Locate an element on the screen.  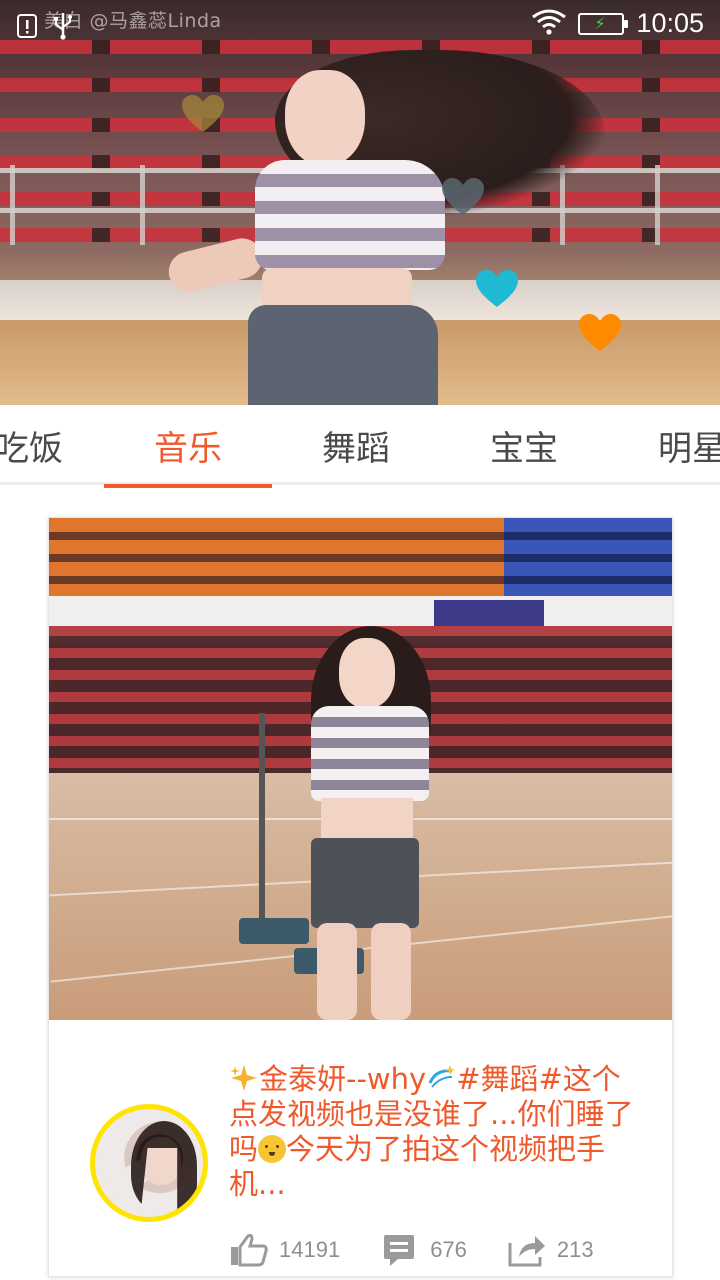
like-count: 14191 is located at coordinates (310, 1249).